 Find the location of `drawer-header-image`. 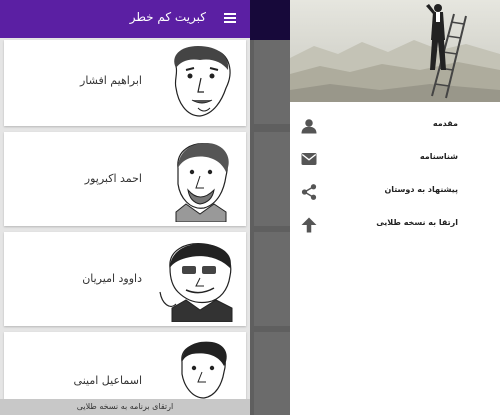

drawer-header-image is located at coordinates (395, 51).